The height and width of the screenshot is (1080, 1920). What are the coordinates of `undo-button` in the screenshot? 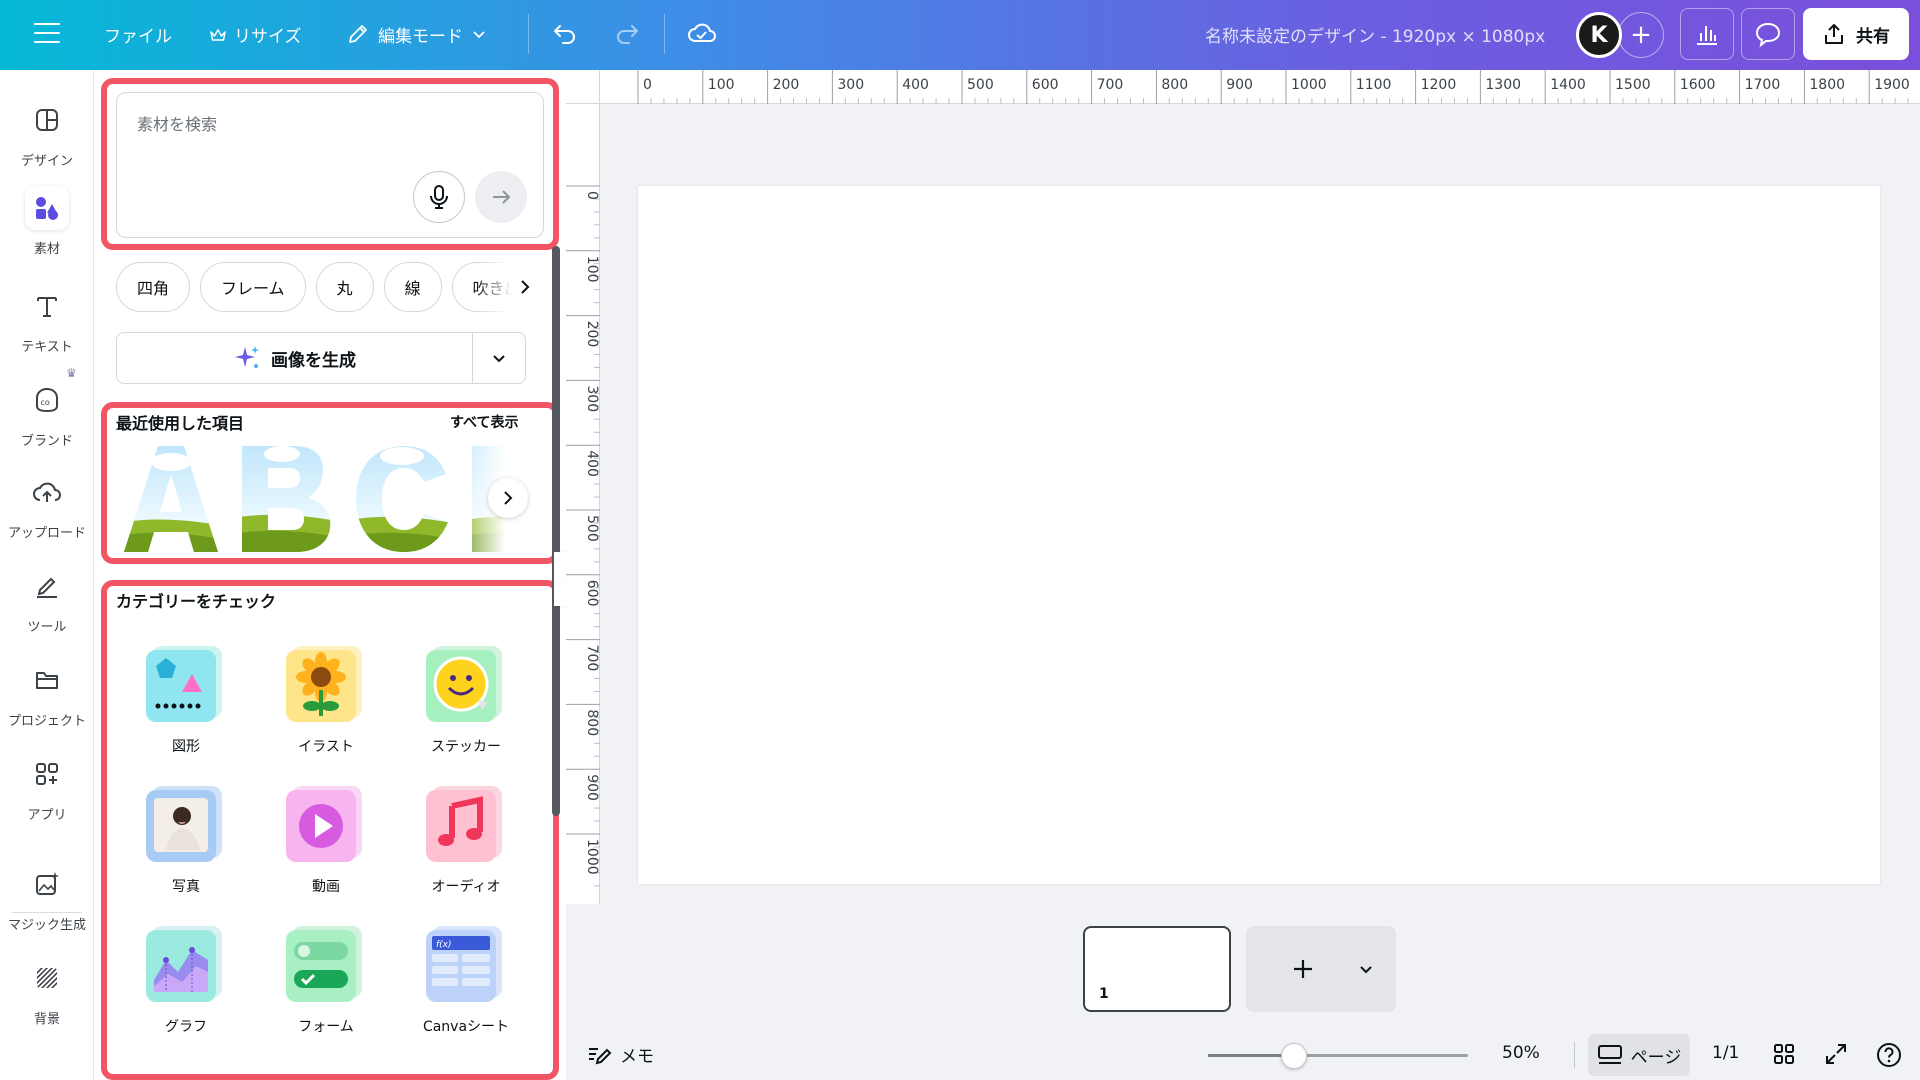 It's located at (565, 35).